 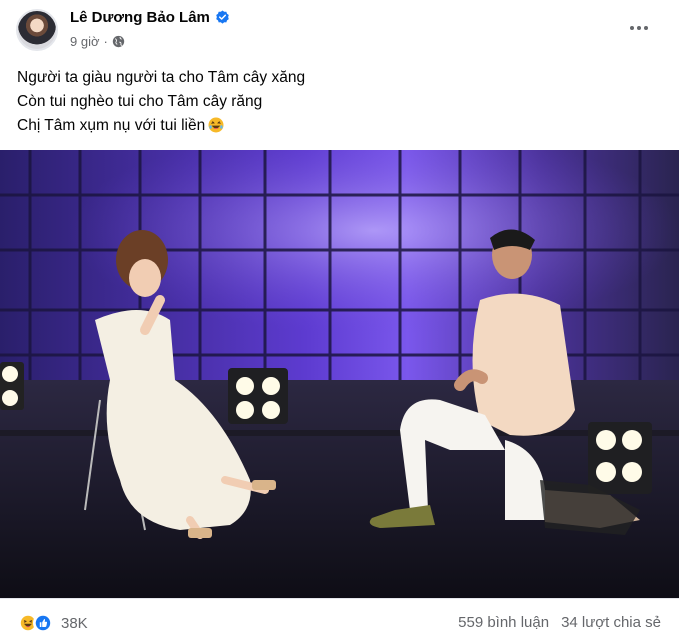 I want to click on post-text-line-2: Còn tui nghèo tui cho Tâm cây răng, so click(x=140, y=101).